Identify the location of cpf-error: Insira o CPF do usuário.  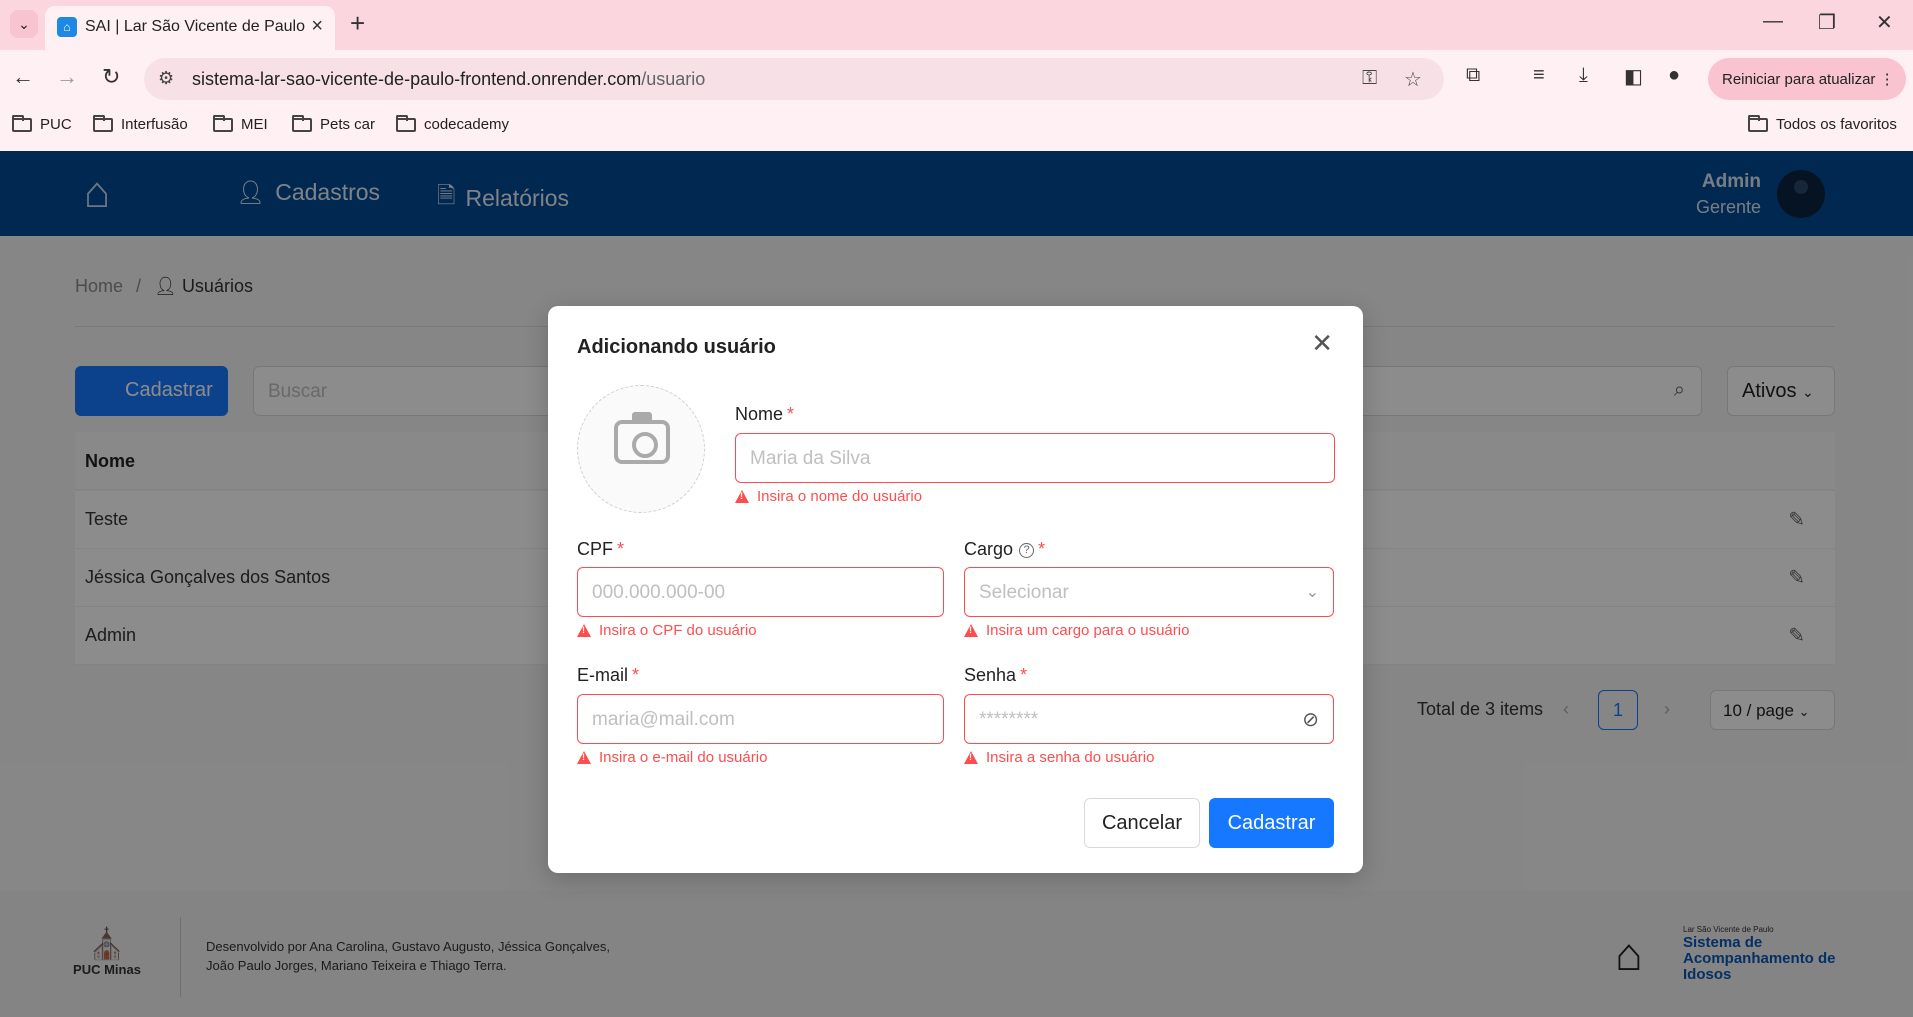
(667, 630).